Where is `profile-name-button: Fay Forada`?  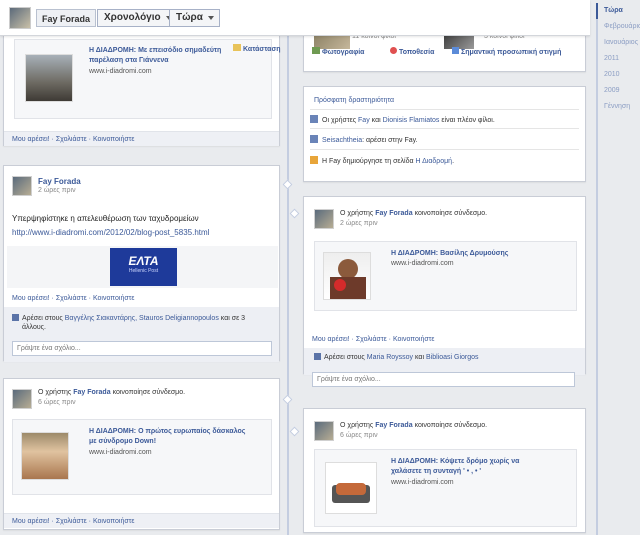 profile-name-button: Fay Forada is located at coordinates (66, 18).